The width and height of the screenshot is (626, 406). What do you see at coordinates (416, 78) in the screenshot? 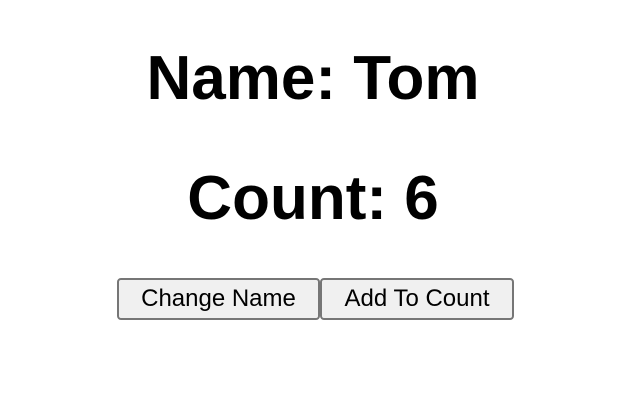
I see `name-value: Tom` at bounding box center [416, 78].